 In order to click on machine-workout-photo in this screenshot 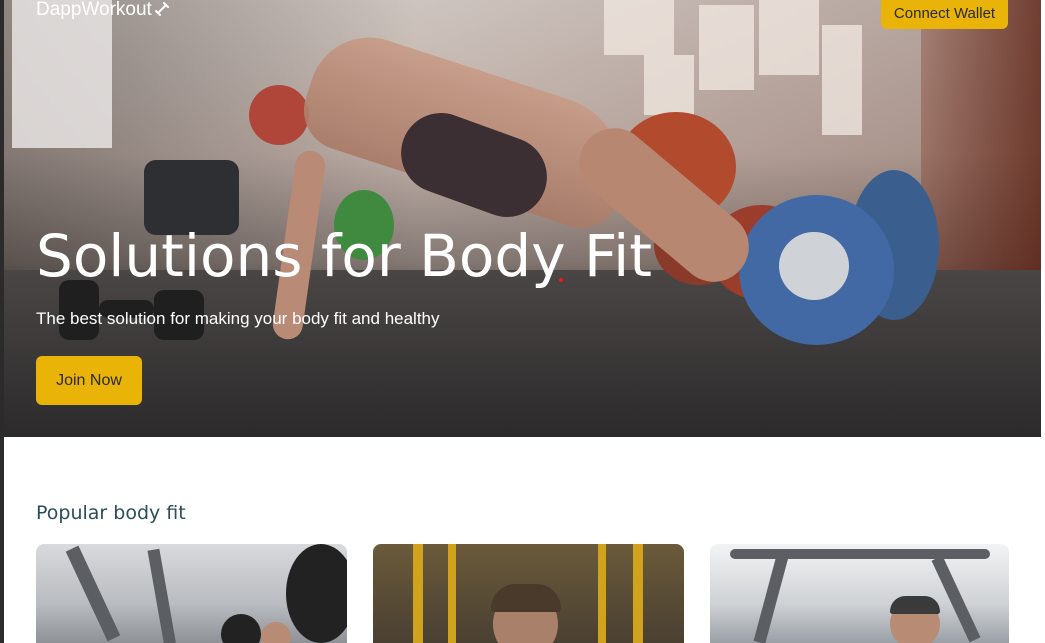, I will do `click(859, 593)`.